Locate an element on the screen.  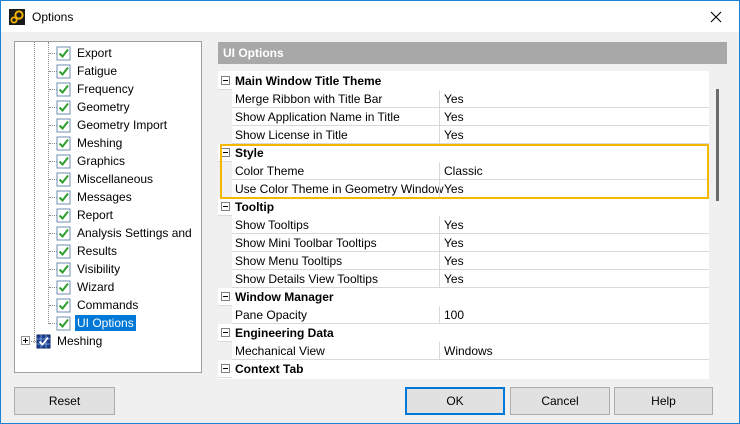
grid-property-row: Show Details View Tooltips Yes is located at coordinates (463, 279).